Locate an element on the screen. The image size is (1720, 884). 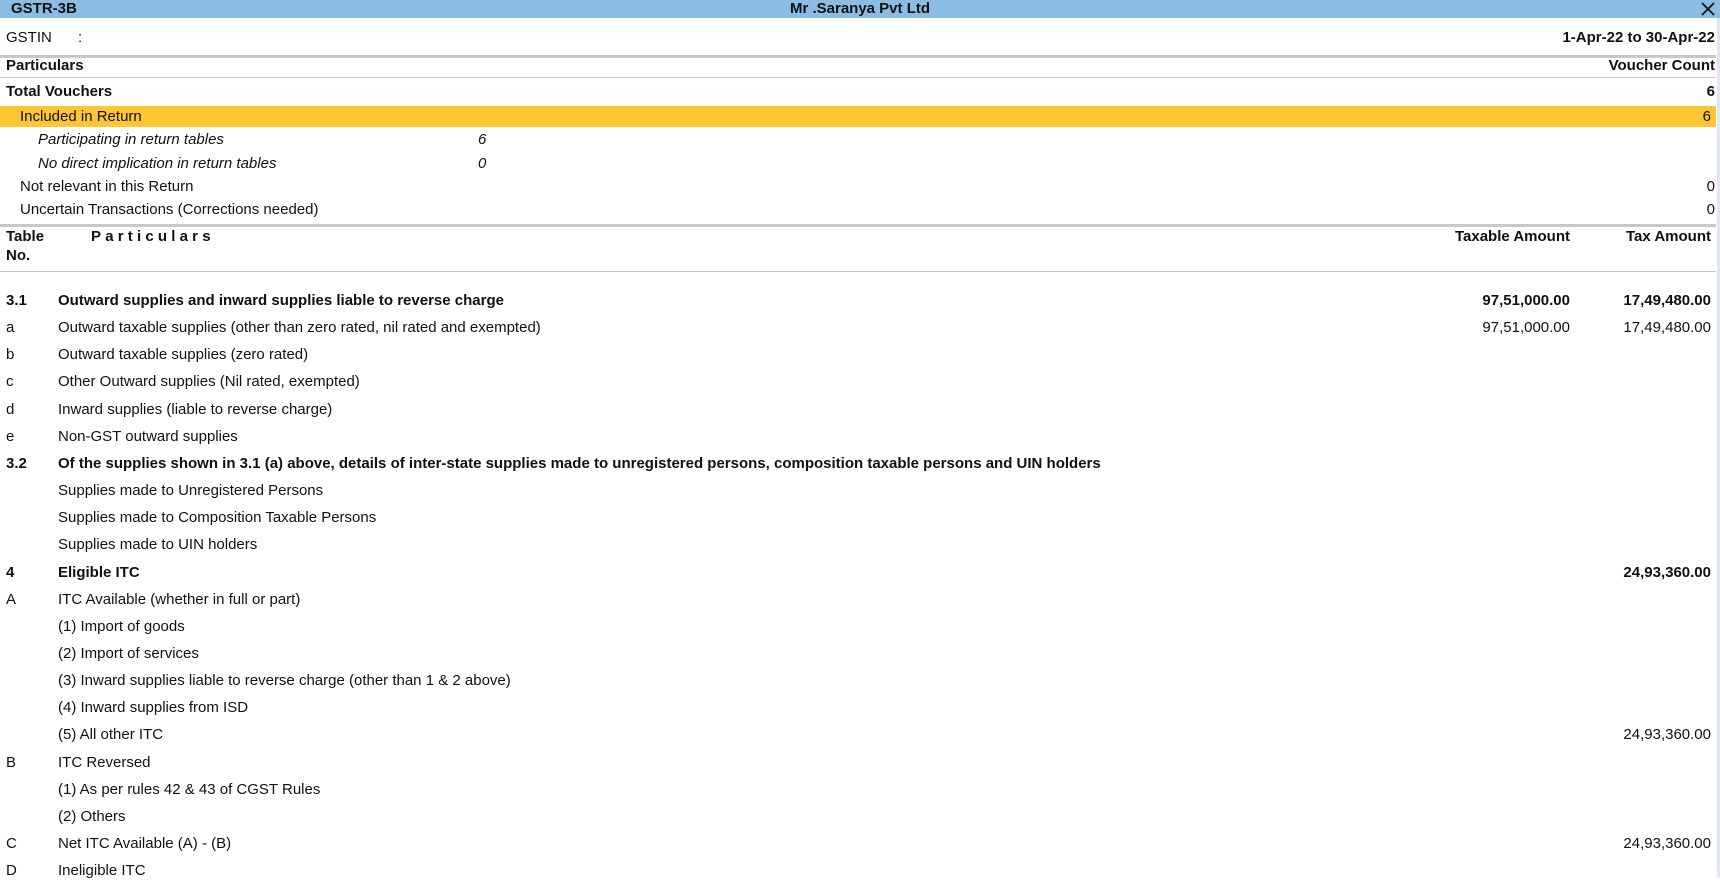
close-icon is located at coordinates (1708, 9).